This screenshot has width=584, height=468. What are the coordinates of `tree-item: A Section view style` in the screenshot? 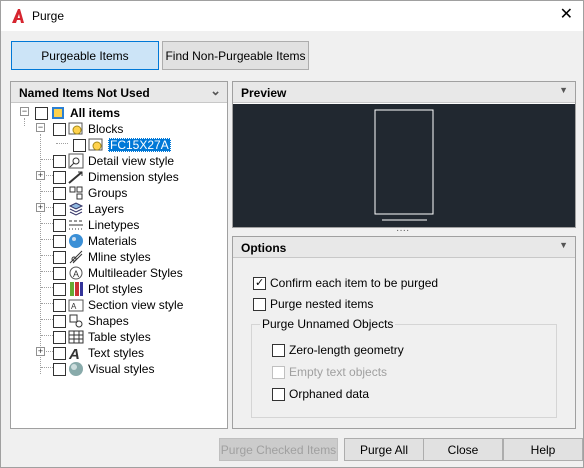 It's located at (118, 305).